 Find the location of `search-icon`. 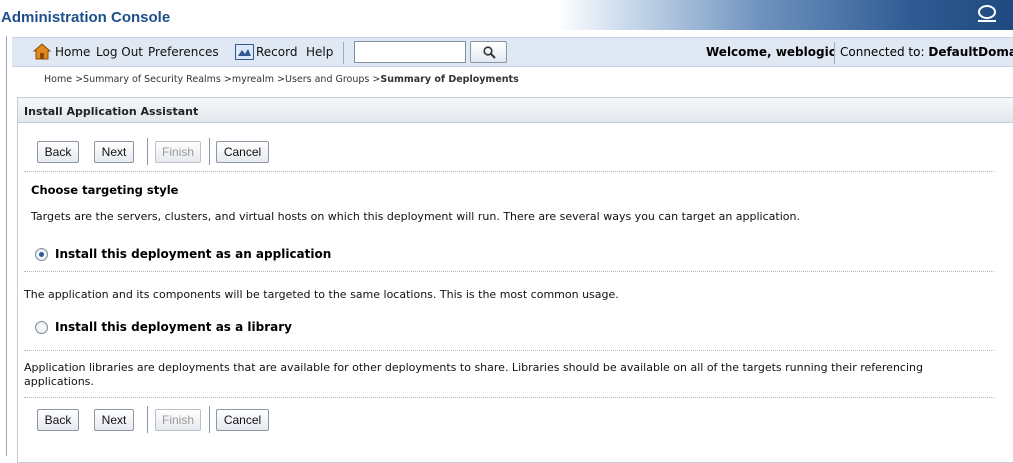

search-icon is located at coordinates (489, 52).